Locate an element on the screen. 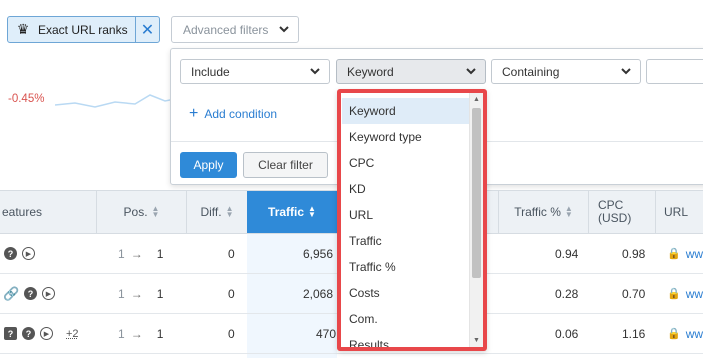 The width and height of the screenshot is (703, 358). dropdown-option-traffic-percent: Traffic % is located at coordinates (405, 267).